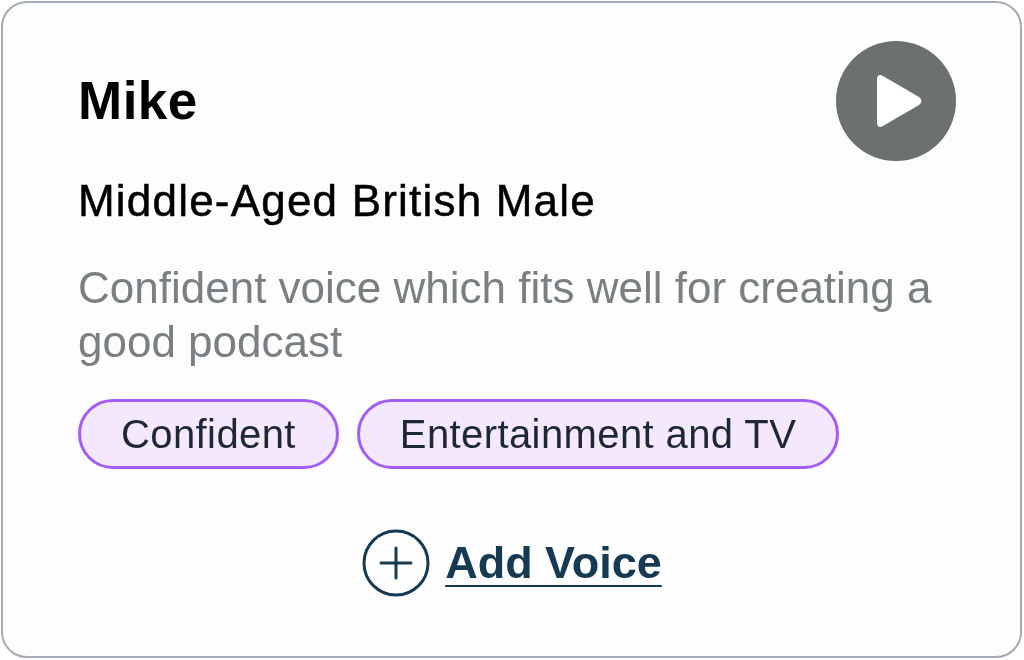 The height and width of the screenshot is (660, 1024). What do you see at coordinates (396, 563) in the screenshot?
I see `plus-circle-icon` at bounding box center [396, 563].